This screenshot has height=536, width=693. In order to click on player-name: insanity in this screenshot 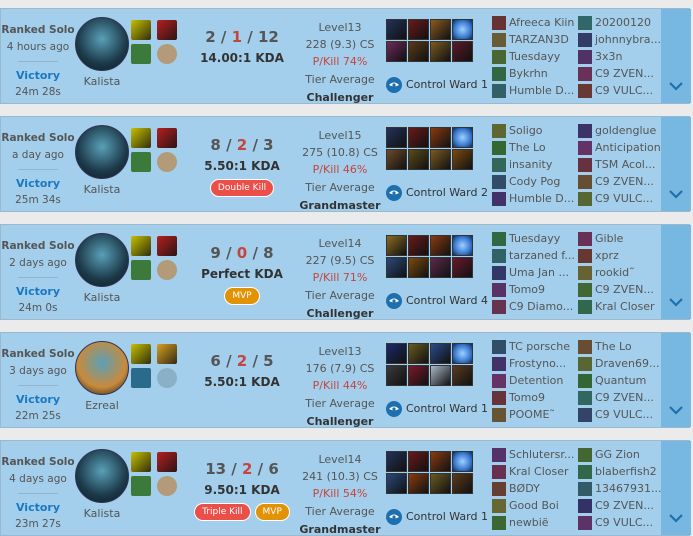, I will do `click(531, 164)`.